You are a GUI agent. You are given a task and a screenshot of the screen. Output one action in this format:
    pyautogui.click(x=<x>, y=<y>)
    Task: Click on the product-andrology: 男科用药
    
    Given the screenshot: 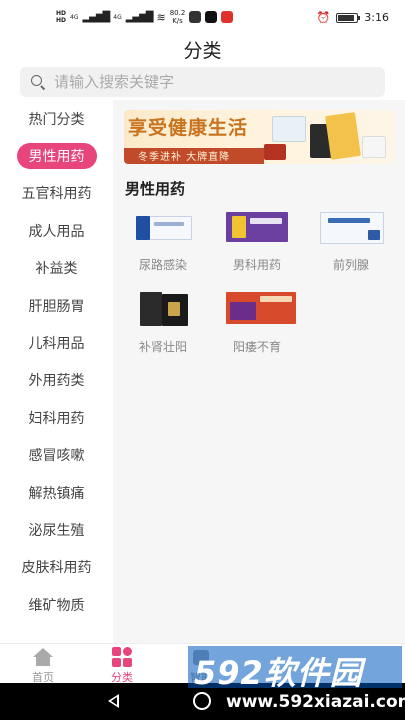 What is the action you would take?
    pyautogui.click(x=257, y=242)
    